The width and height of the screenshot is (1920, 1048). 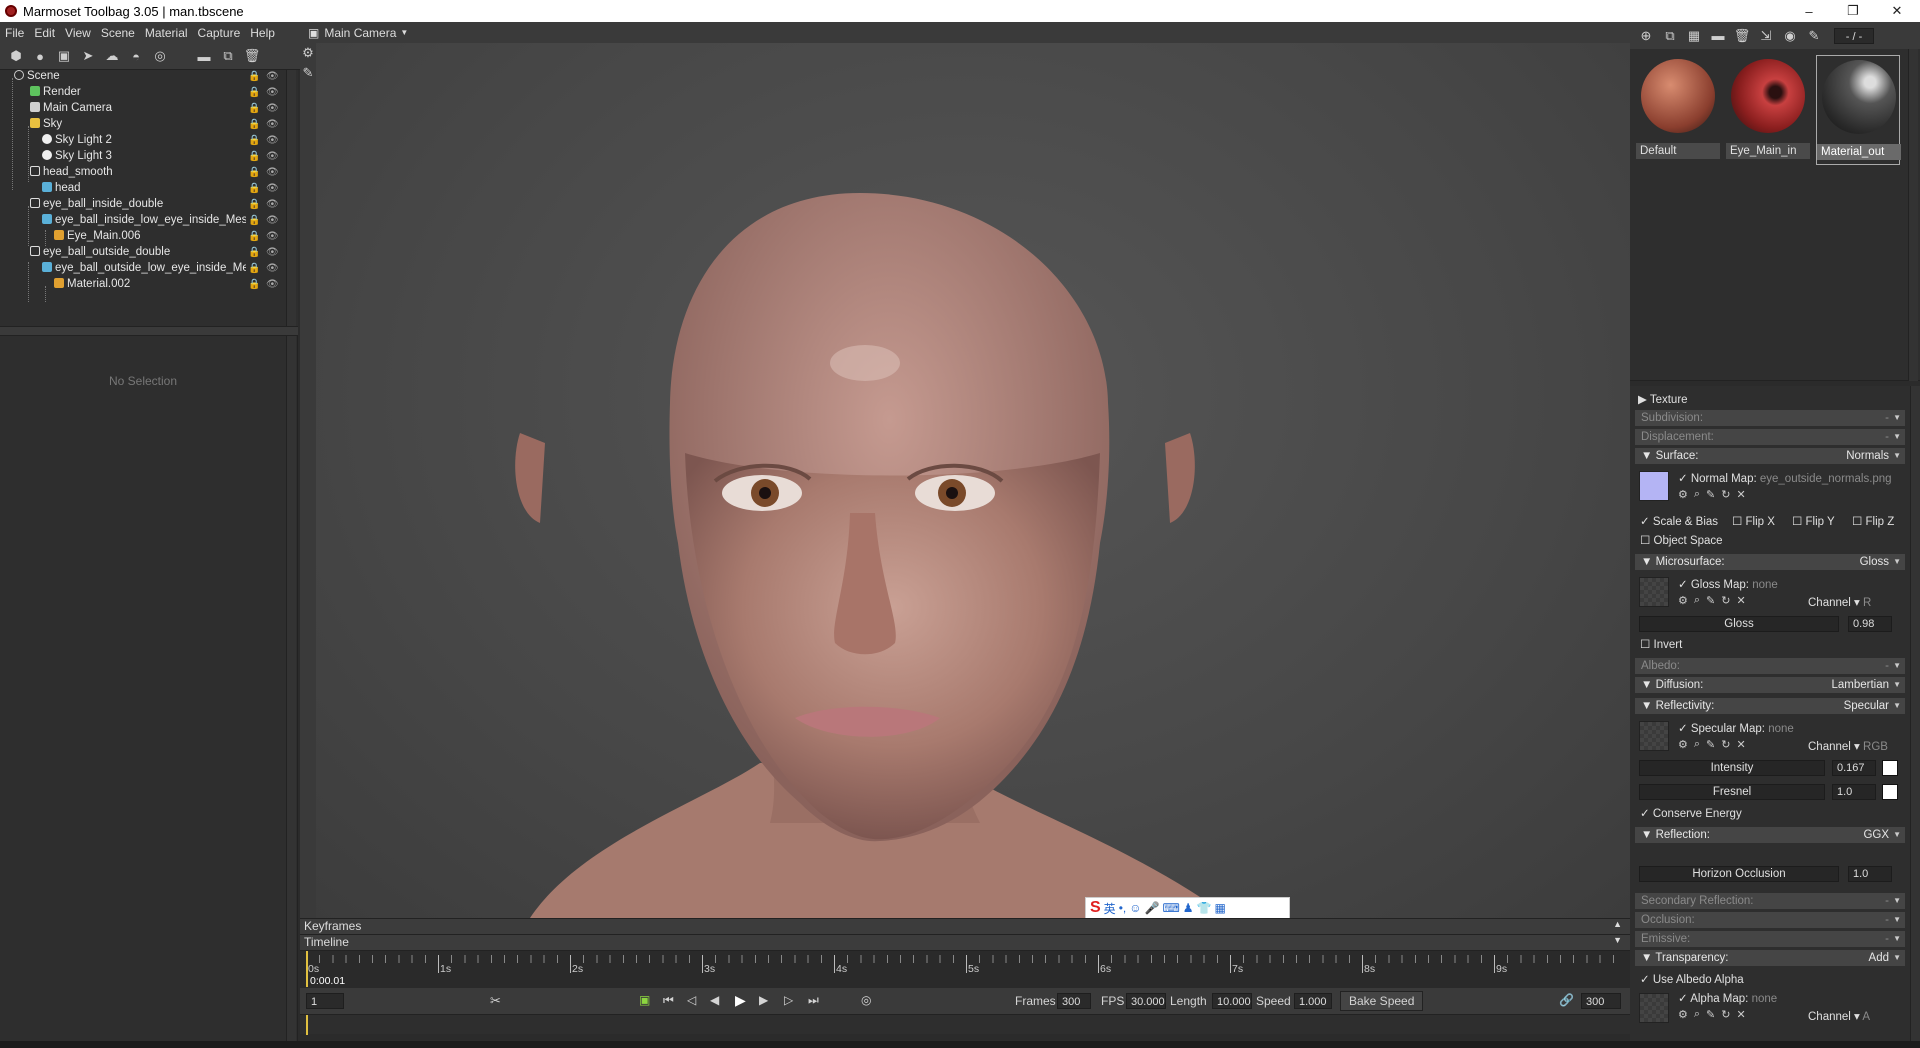 What do you see at coordinates (145, 78) in the screenshot?
I see `tree-item-scene: Scene 🔒 👁` at bounding box center [145, 78].